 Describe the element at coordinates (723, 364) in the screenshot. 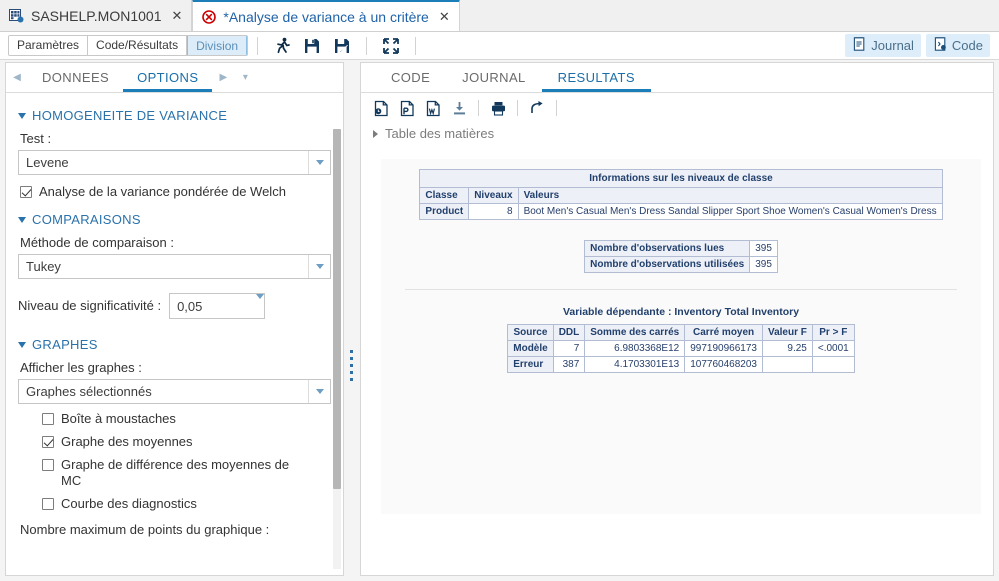

I see `cell-ms-erreur: 107760468203` at that location.